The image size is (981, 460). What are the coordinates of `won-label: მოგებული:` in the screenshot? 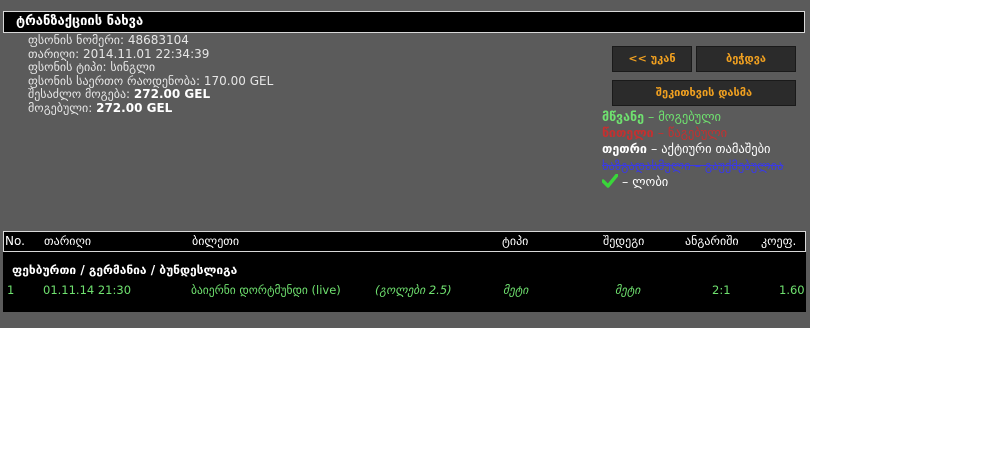 It's located at (60, 107).